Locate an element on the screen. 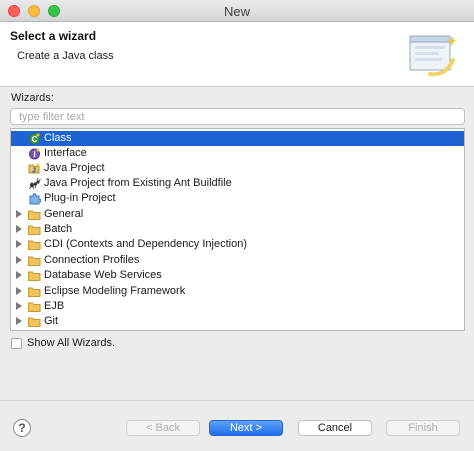 The width and height of the screenshot is (474, 451). tree-category-connection-profiles: Connection Profiles is located at coordinates (237, 260).